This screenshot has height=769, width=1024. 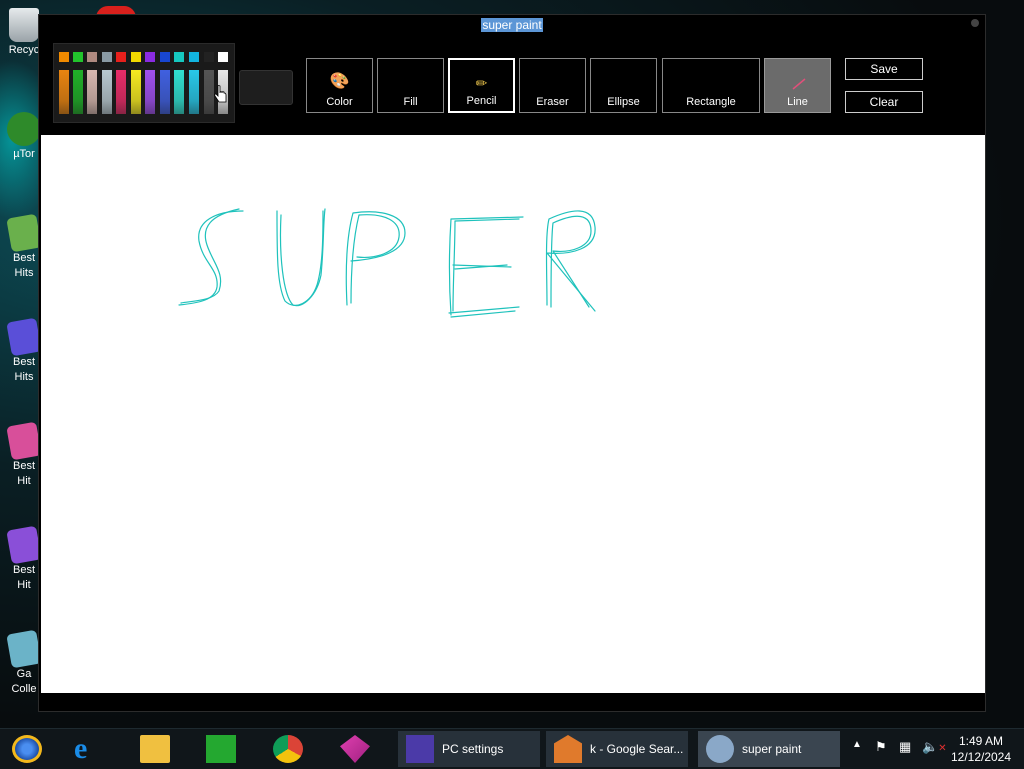 I want to click on color-swatch-purple, so click(x=150, y=57).